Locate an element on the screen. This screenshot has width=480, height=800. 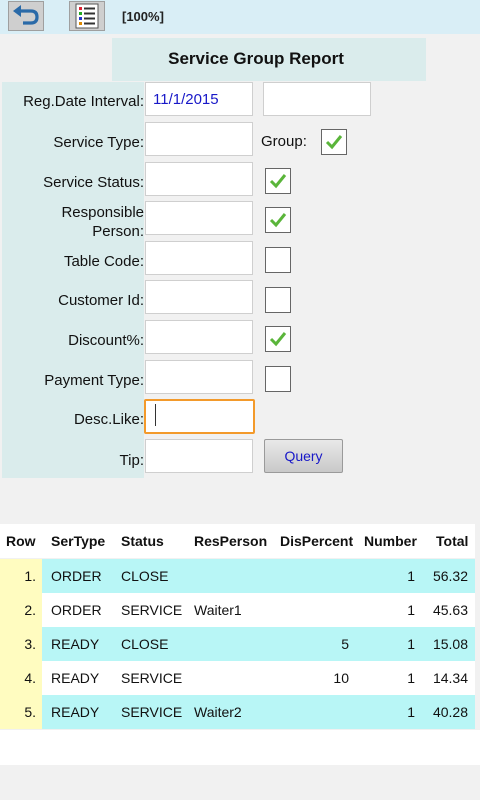
report-list-icon is located at coordinates (87, 16).